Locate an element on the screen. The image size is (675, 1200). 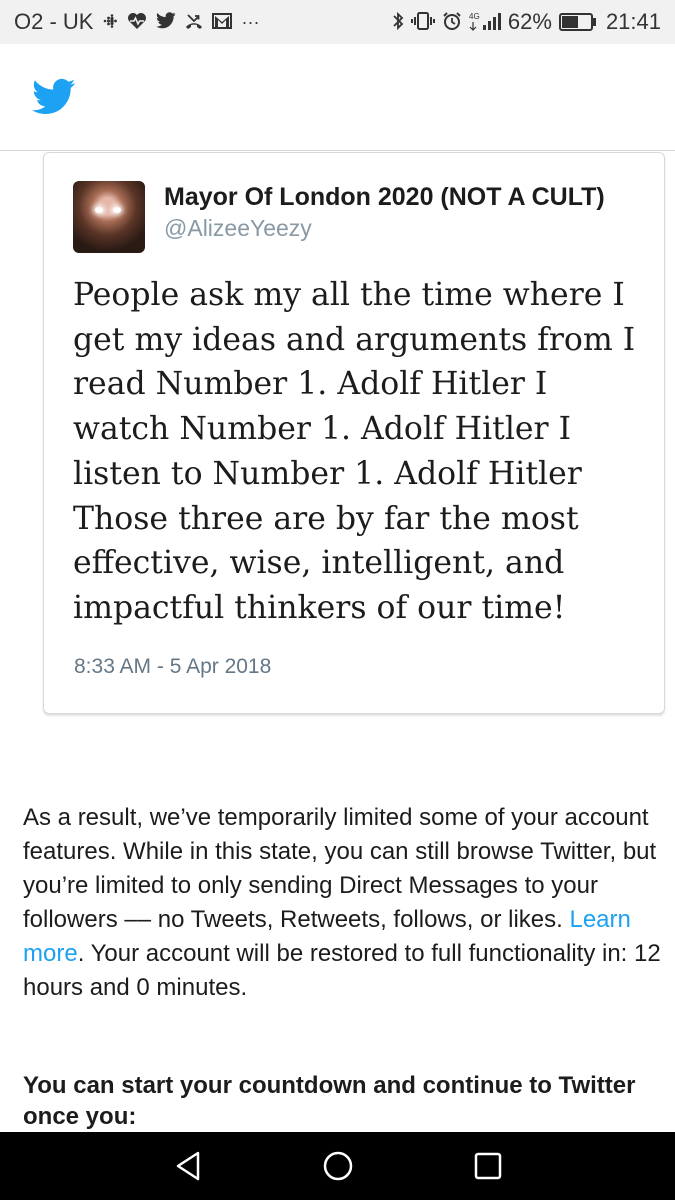
network-type-label: 4G is located at coordinates (474, 16).